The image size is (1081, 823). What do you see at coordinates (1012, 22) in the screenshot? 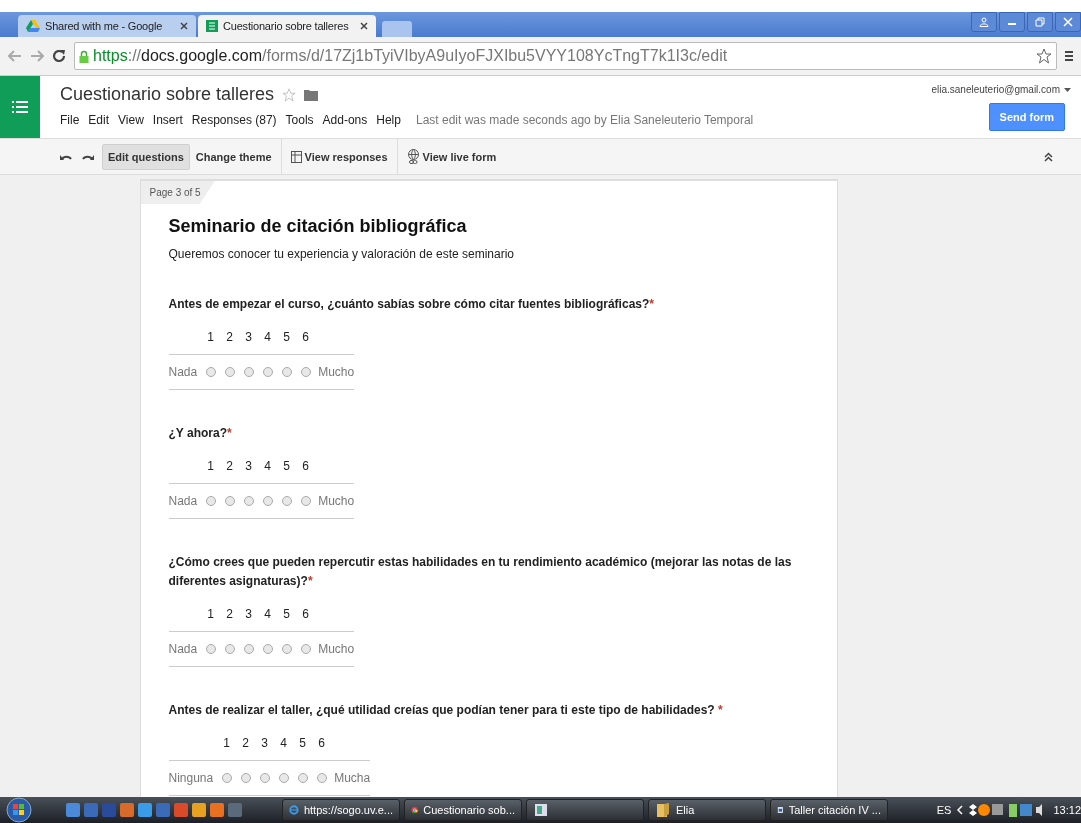
I see `minimize-button` at bounding box center [1012, 22].